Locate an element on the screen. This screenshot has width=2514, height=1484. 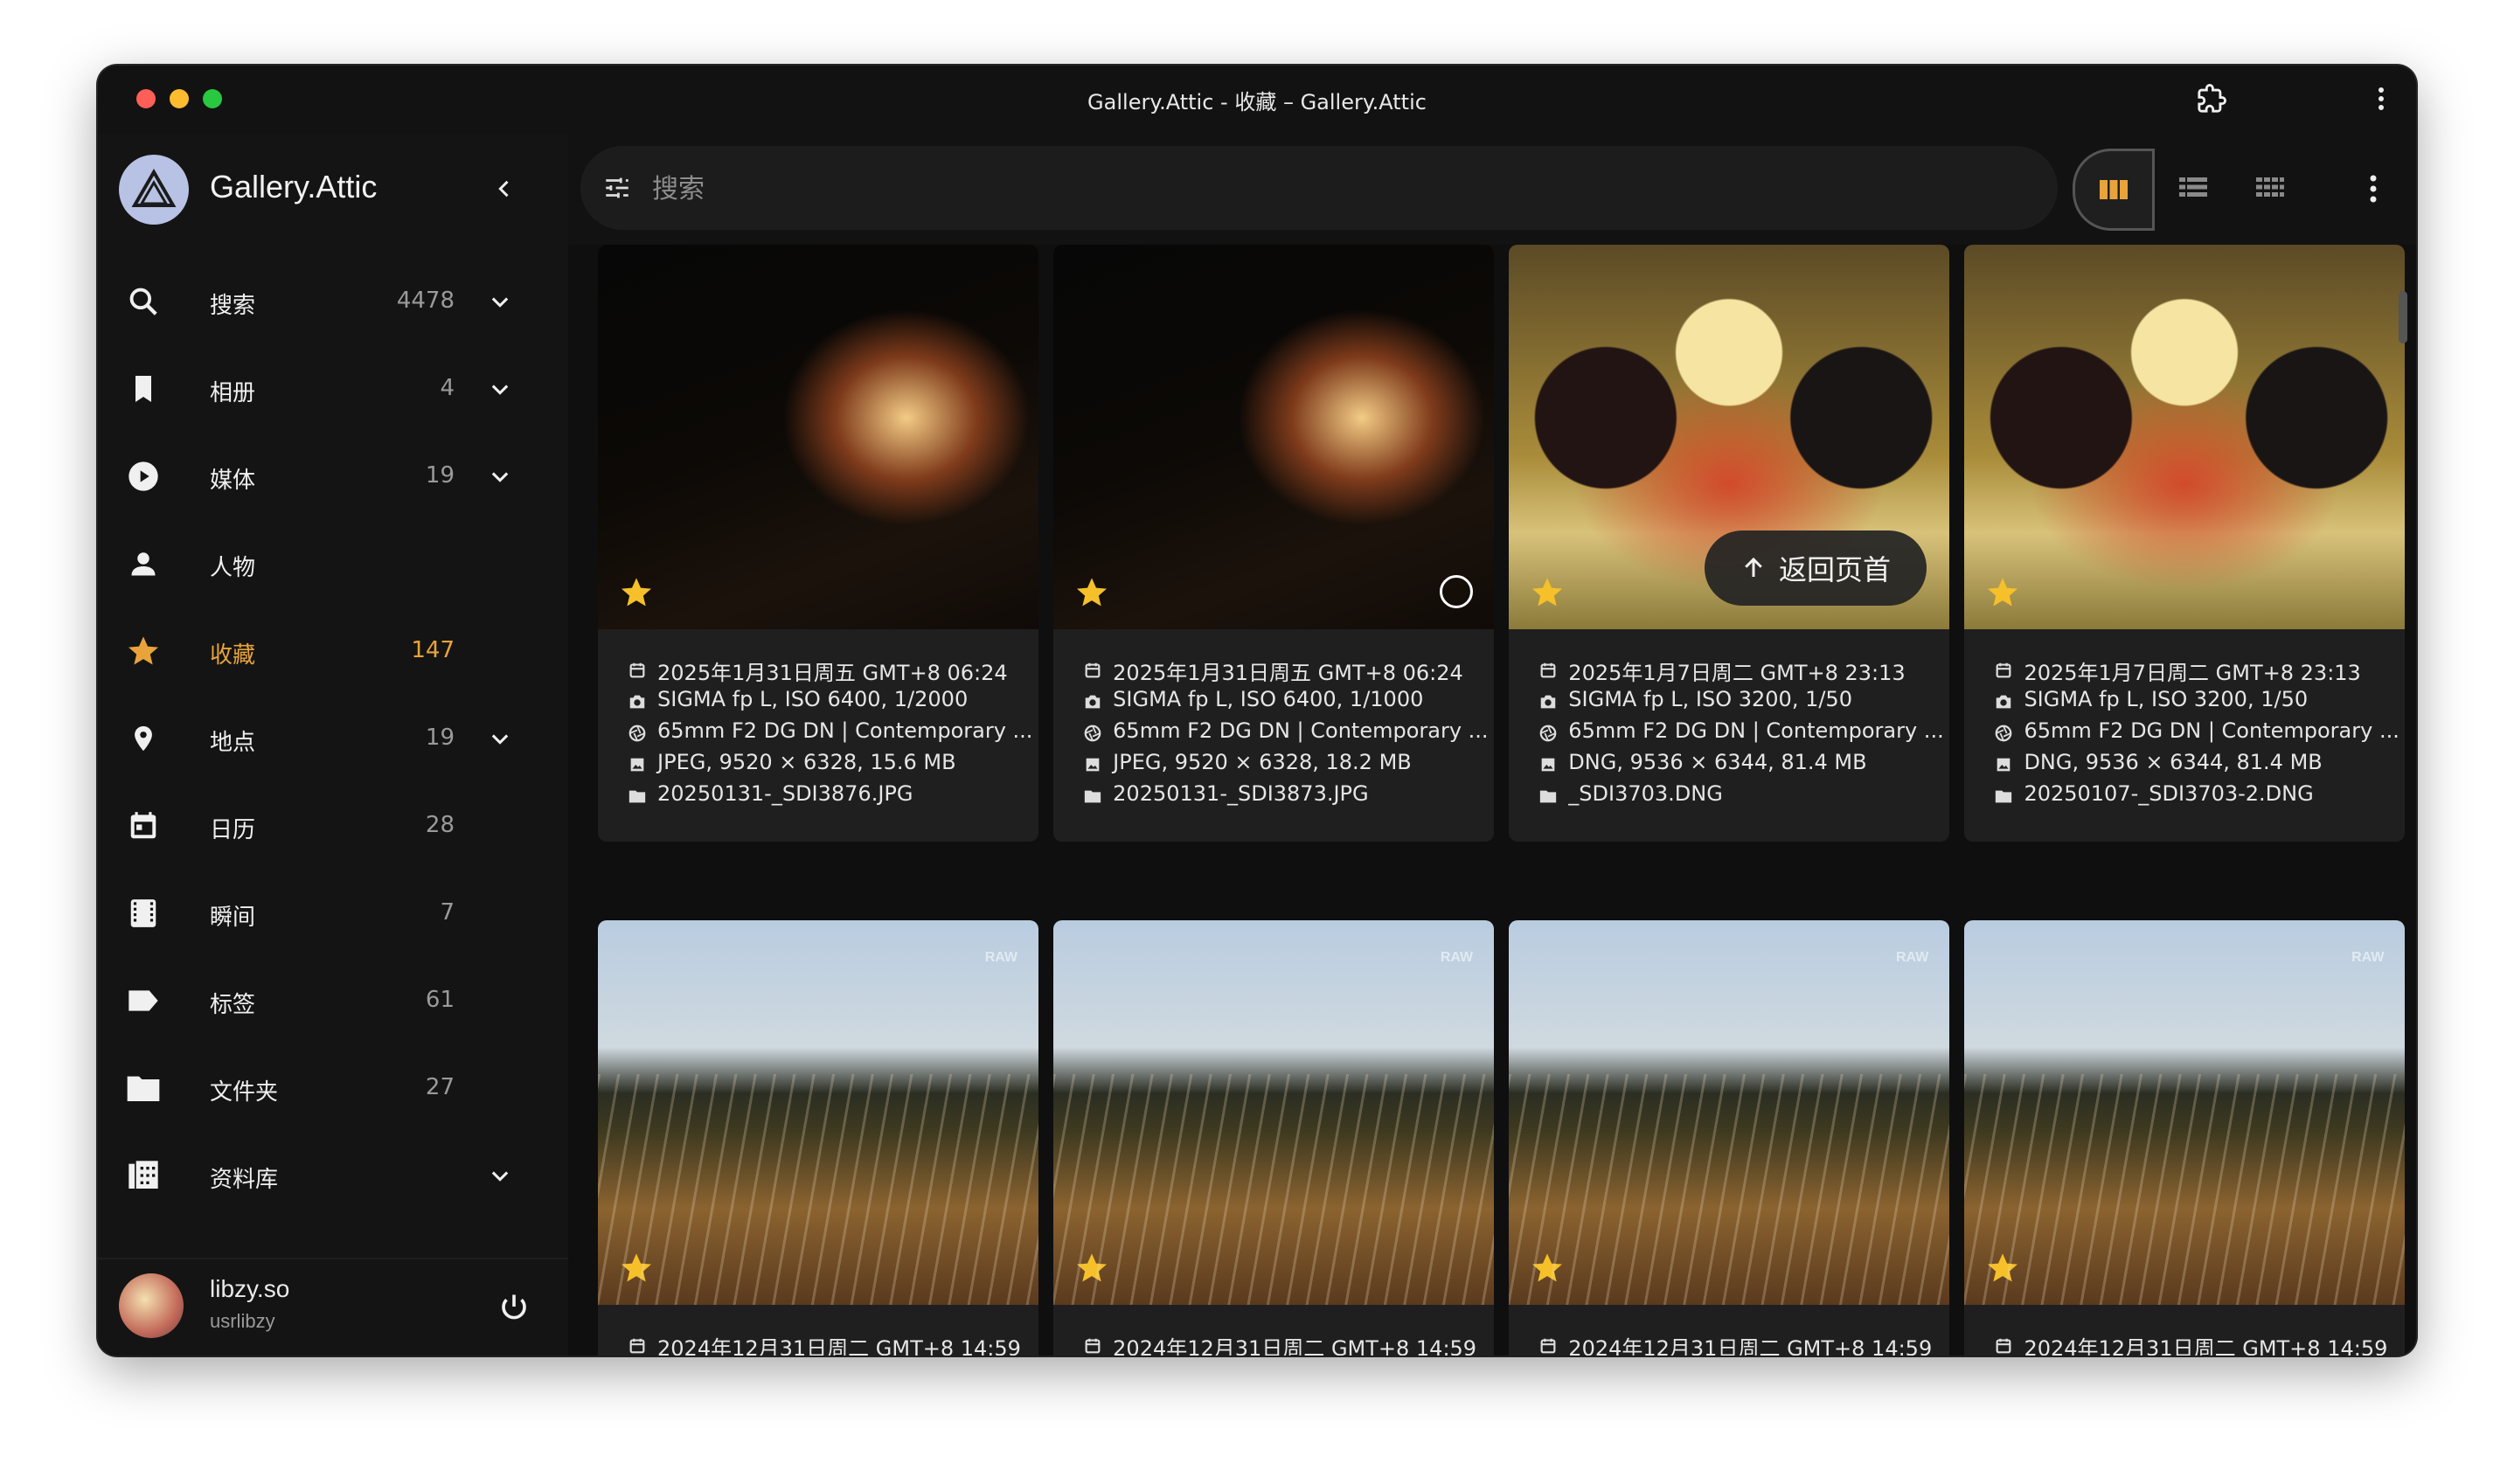
meta-file: DNG, 9536 × 6344, 81.4 MB is located at coordinates (2199, 765).